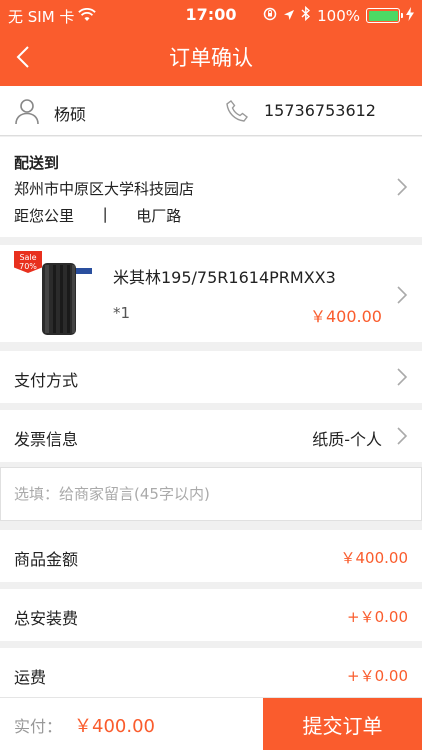  Describe the element at coordinates (211, 15) in the screenshot. I see `status-bar: 无 SIM 卡 17:00 100%` at that location.